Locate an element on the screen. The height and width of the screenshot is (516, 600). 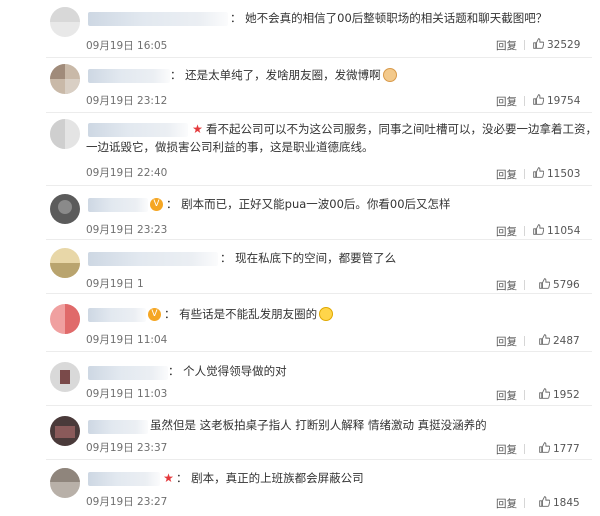
like-count: 2487 is located at coordinates (566, 341).